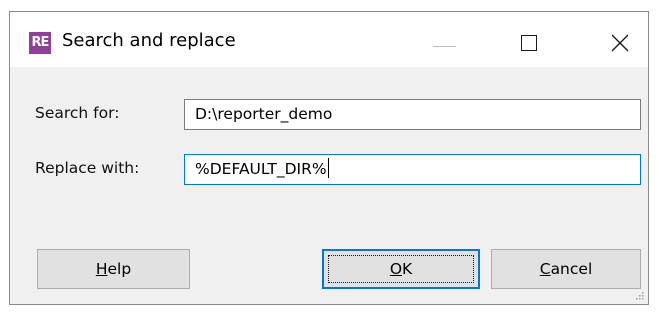 The width and height of the screenshot is (659, 315). Describe the element at coordinates (87, 168) in the screenshot. I see `replace-with-label: Replace with:` at that location.